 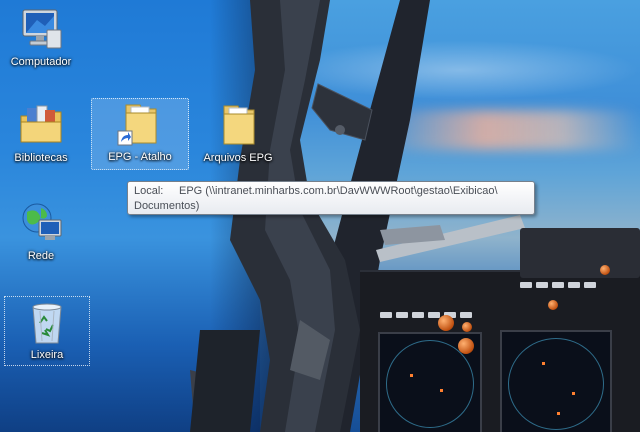 I want to click on desktop-icon-lixeira: Lixeira, so click(x=47, y=331).